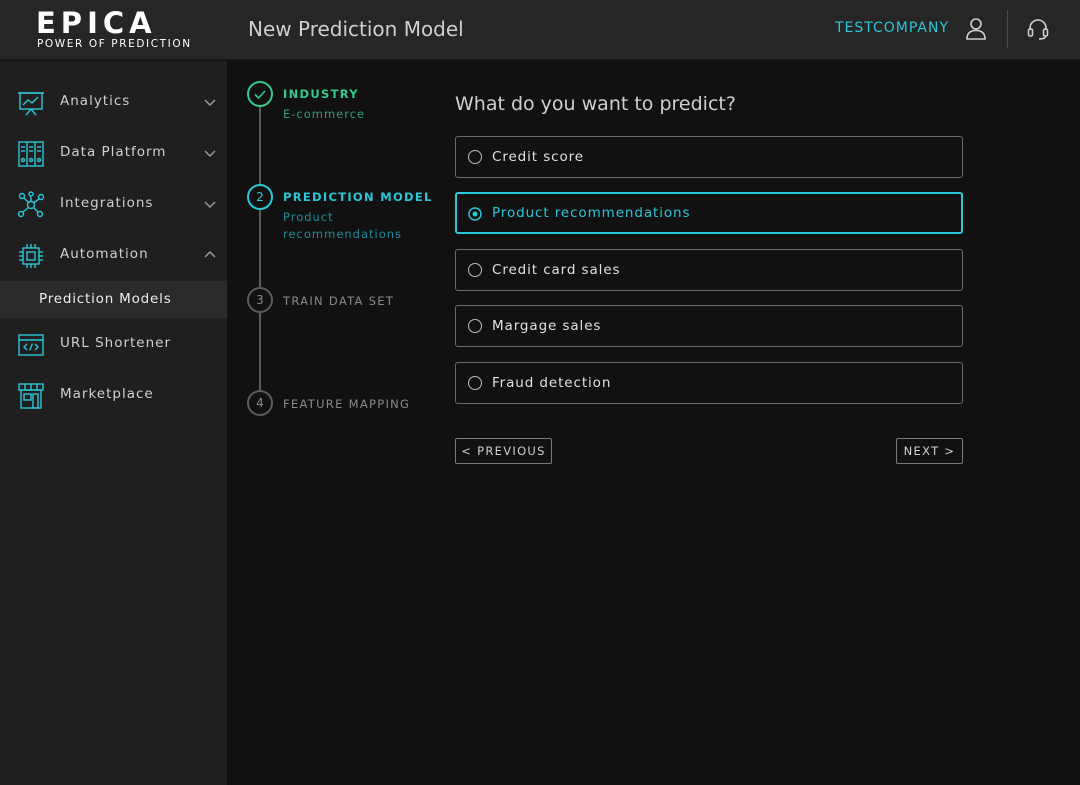 This screenshot has height=785, width=1080. Describe the element at coordinates (321, 94) in the screenshot. I see `step-1-title: INDUSTRY` at that location.